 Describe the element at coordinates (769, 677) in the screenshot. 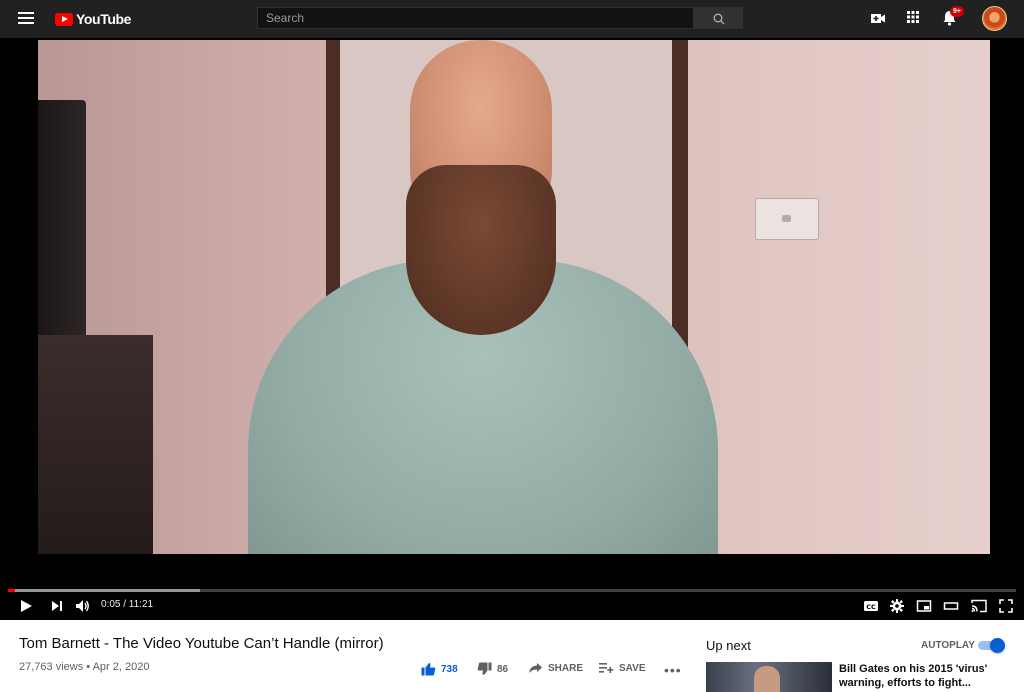

I see `recommendation-thumbnail` at that location.